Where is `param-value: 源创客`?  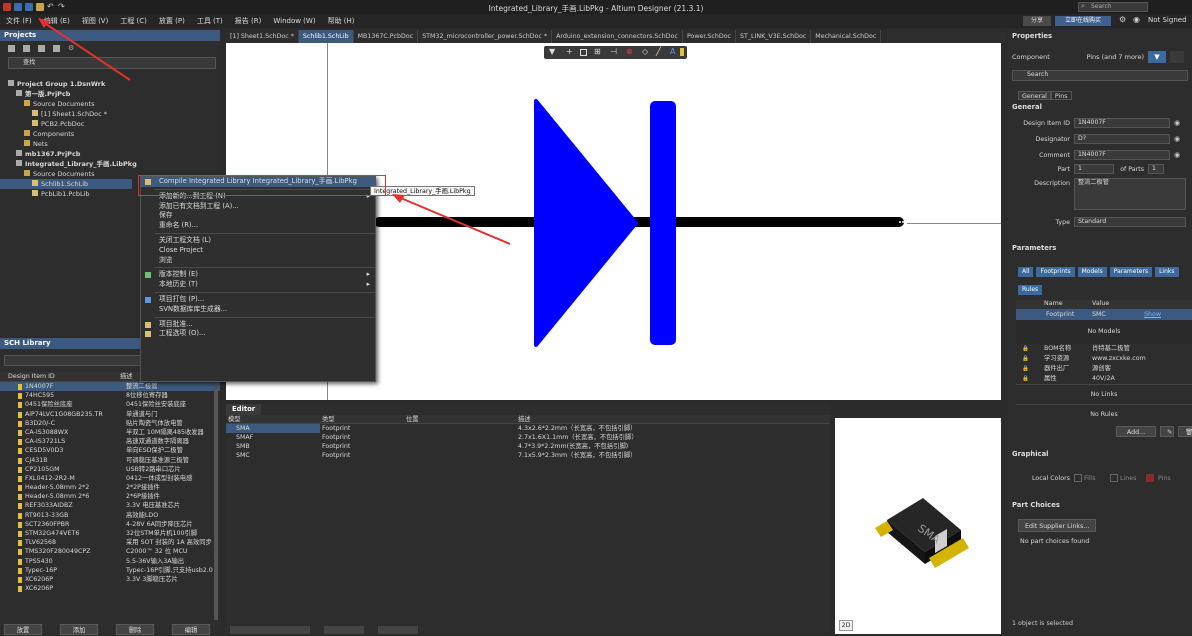 param-value: 源创客 is located at coordinates (1101, 368).